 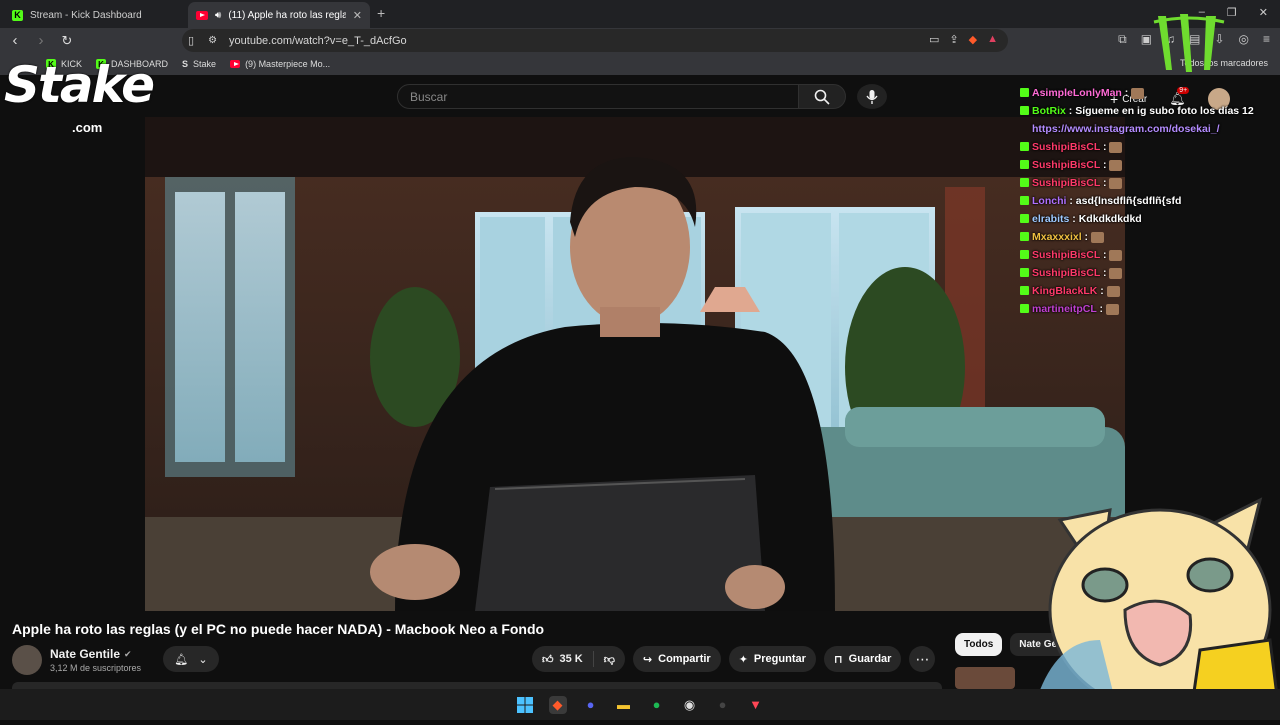 I want to click on kick-icon: K, so click(x=17, y=15).